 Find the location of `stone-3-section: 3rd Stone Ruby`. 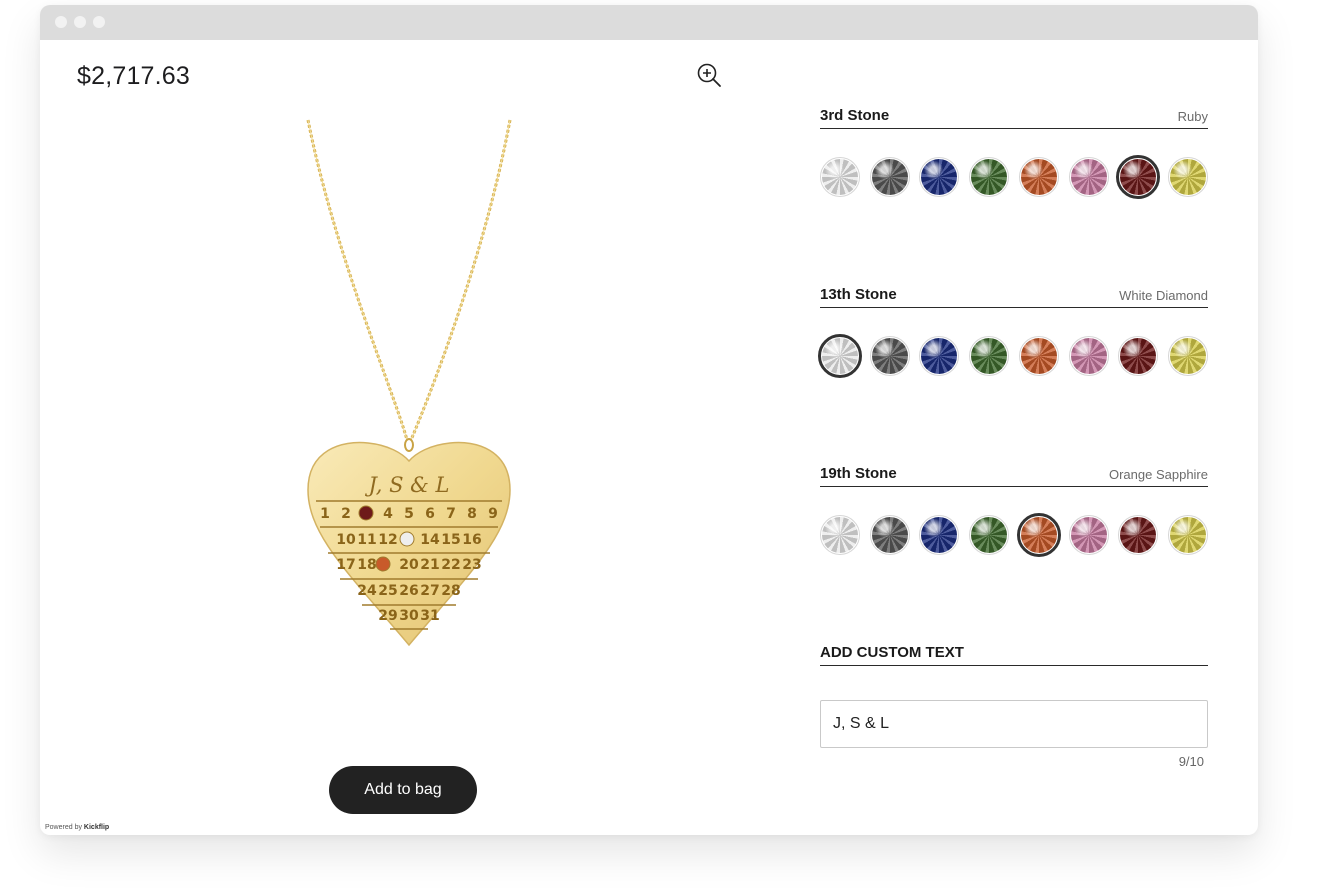

stone-3-section: 3rd Stone Ruby is located at coordinates (1014, 152).